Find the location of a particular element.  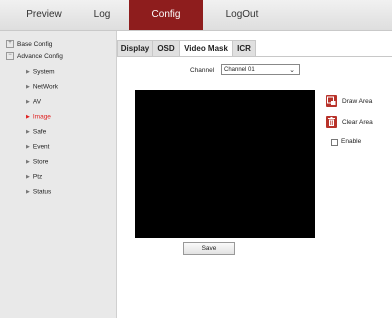

sidebar-item-advance-config: − Advance Config is located at coordinates (34, 57).